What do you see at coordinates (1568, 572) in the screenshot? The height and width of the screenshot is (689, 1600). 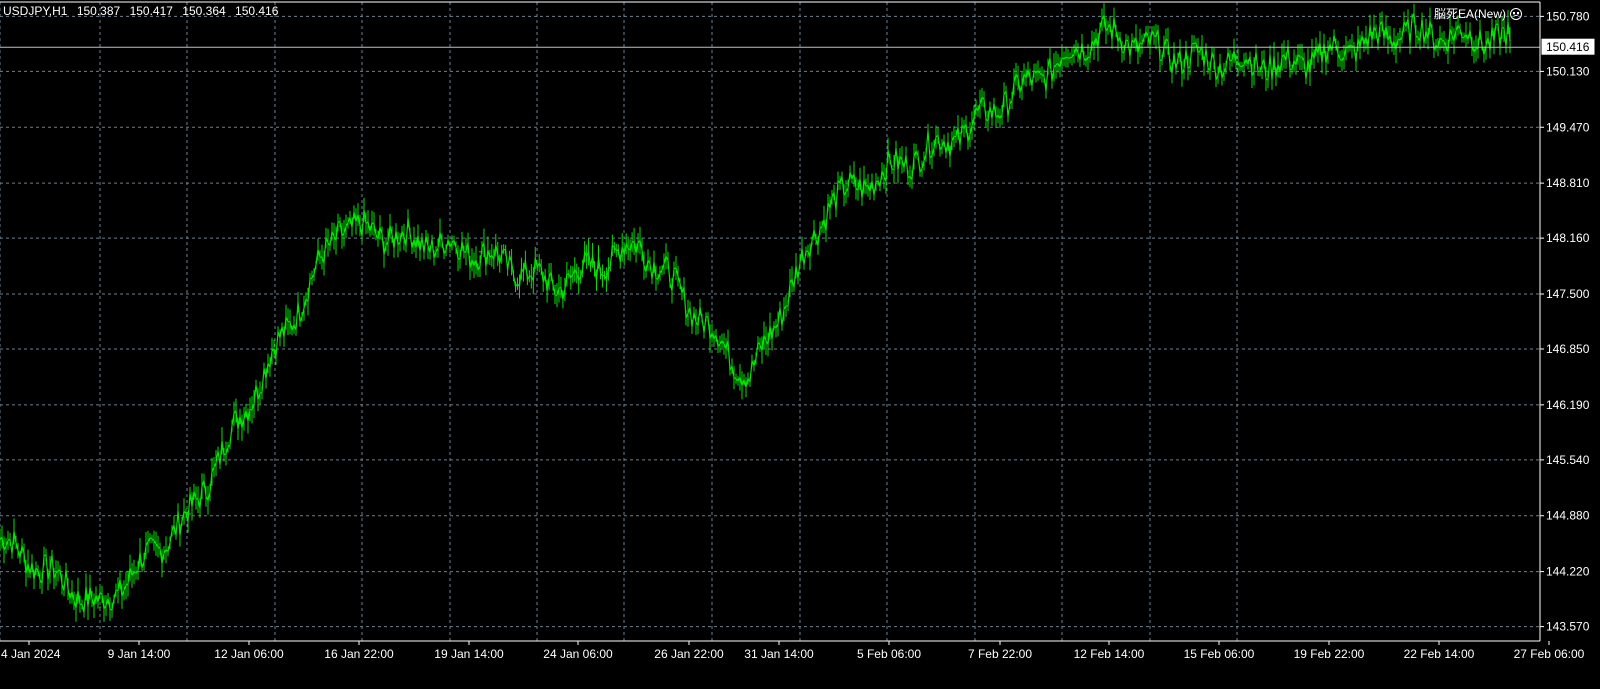 I see `y-tick-label: 144.220` at bounding box center [1568, 572].